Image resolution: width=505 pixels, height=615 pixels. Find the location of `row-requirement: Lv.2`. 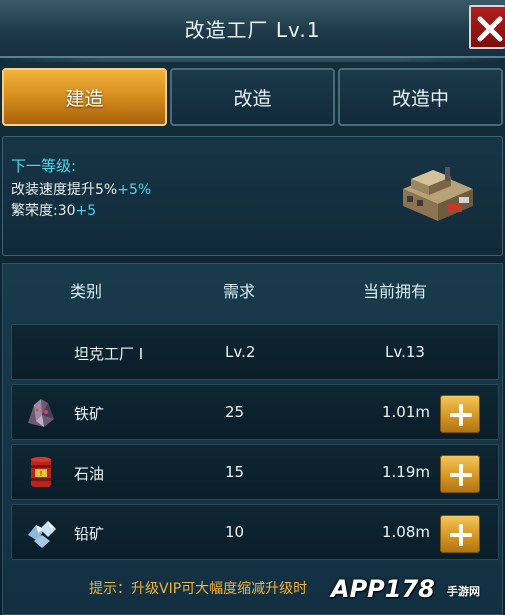

row-requirement: Lv.2 is located at coordinates (240, 352).